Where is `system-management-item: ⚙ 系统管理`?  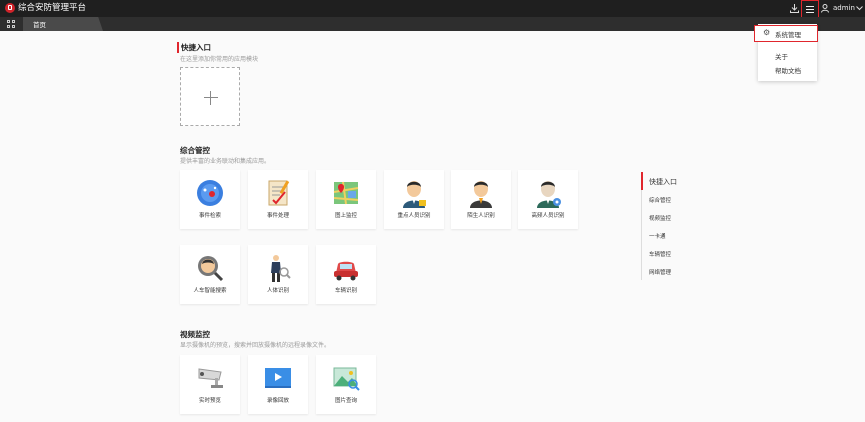
system-management-item: ⚙ 系统管理 is located at coordinates (786, 33).